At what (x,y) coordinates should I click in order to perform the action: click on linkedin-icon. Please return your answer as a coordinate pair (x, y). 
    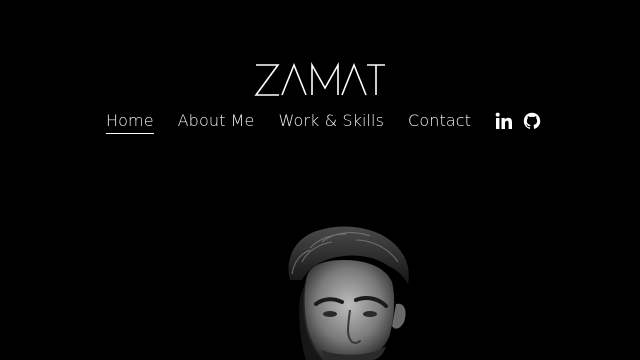
    Looking at the image, I should click on (504, 121).